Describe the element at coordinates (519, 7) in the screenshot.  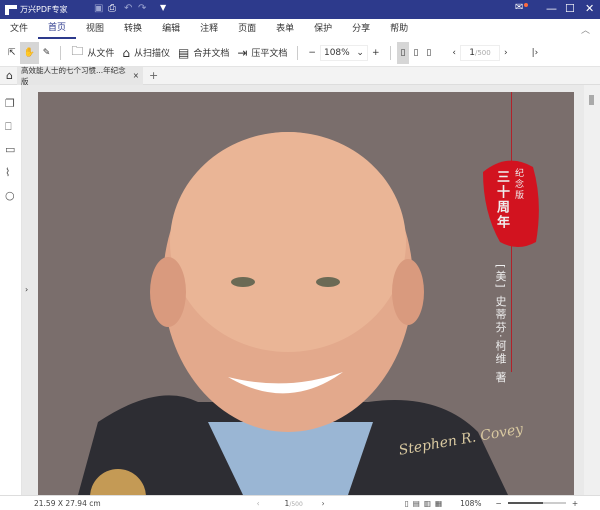
I see `message-icon: ✉` at that location.